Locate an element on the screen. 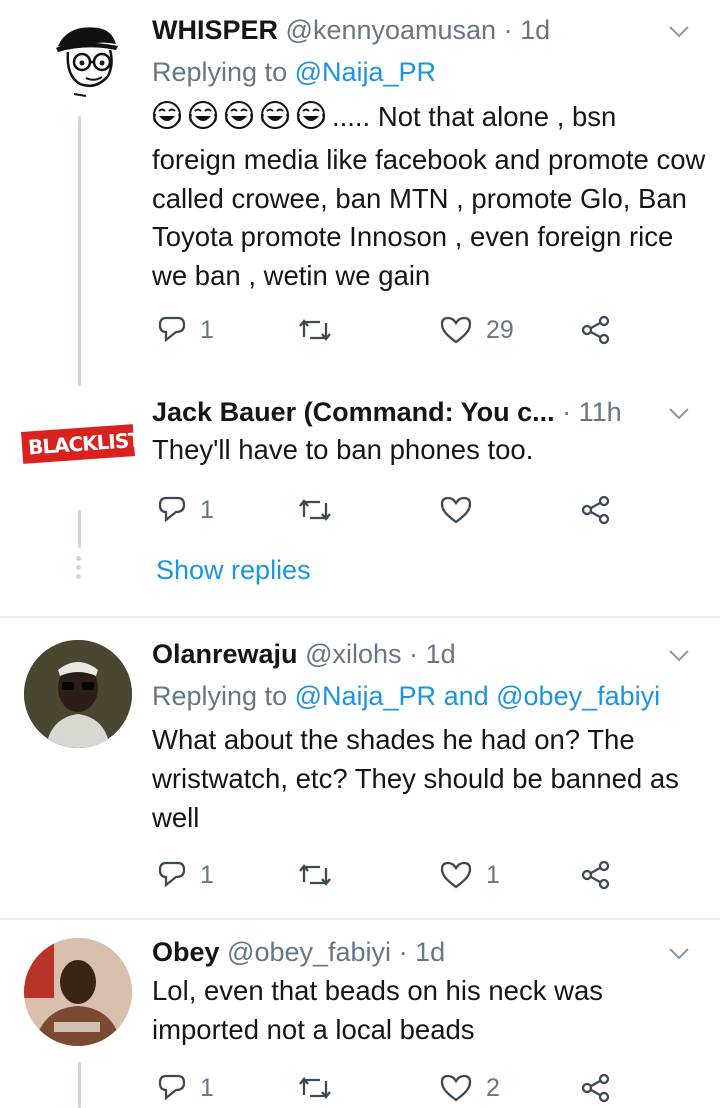 The width and height of the screenshot is (720, 1108). like-button: 29 is located at coordinates (477, 330).